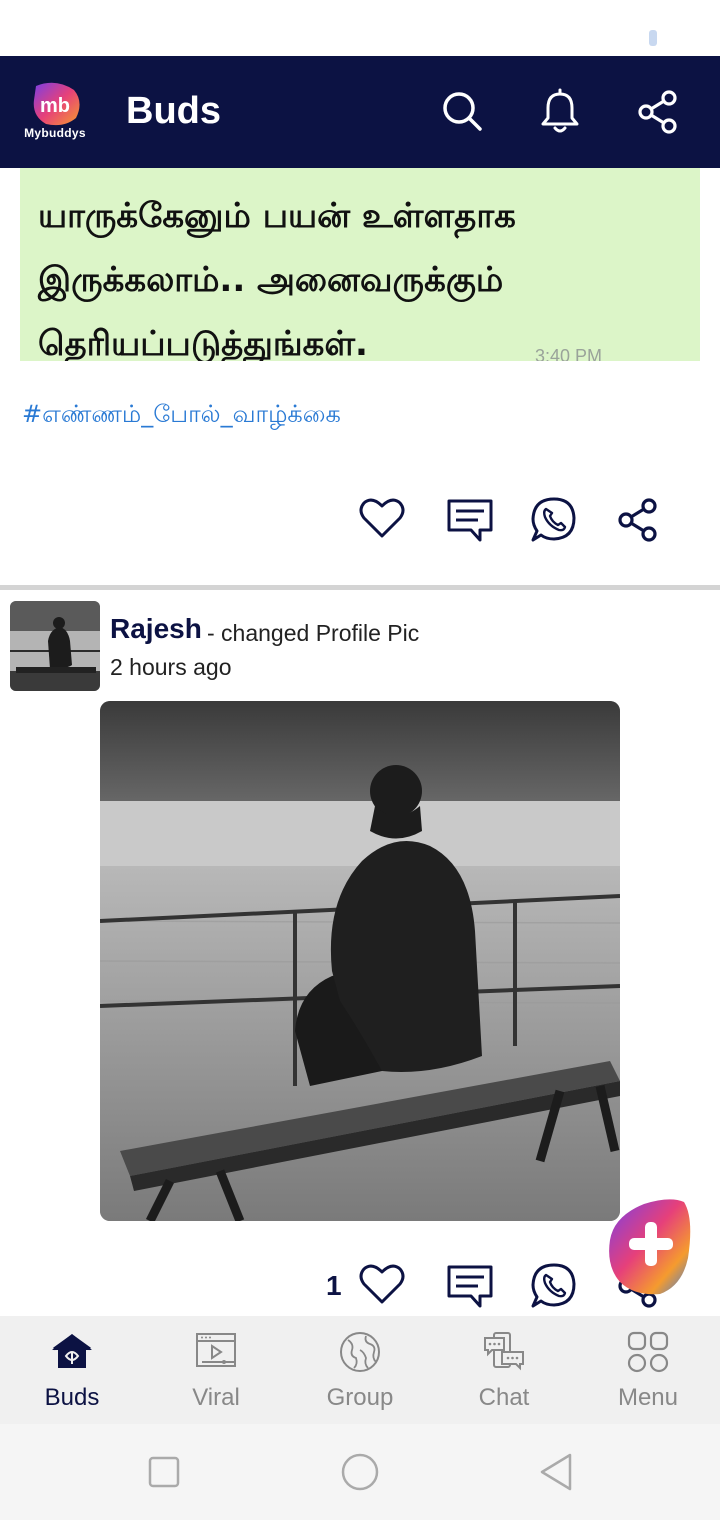 The width and height of the screenshot is (720, 1520). Describe the element at coordinates (334, 1285) in the screenshot. I see `like-count: 1` at that location.